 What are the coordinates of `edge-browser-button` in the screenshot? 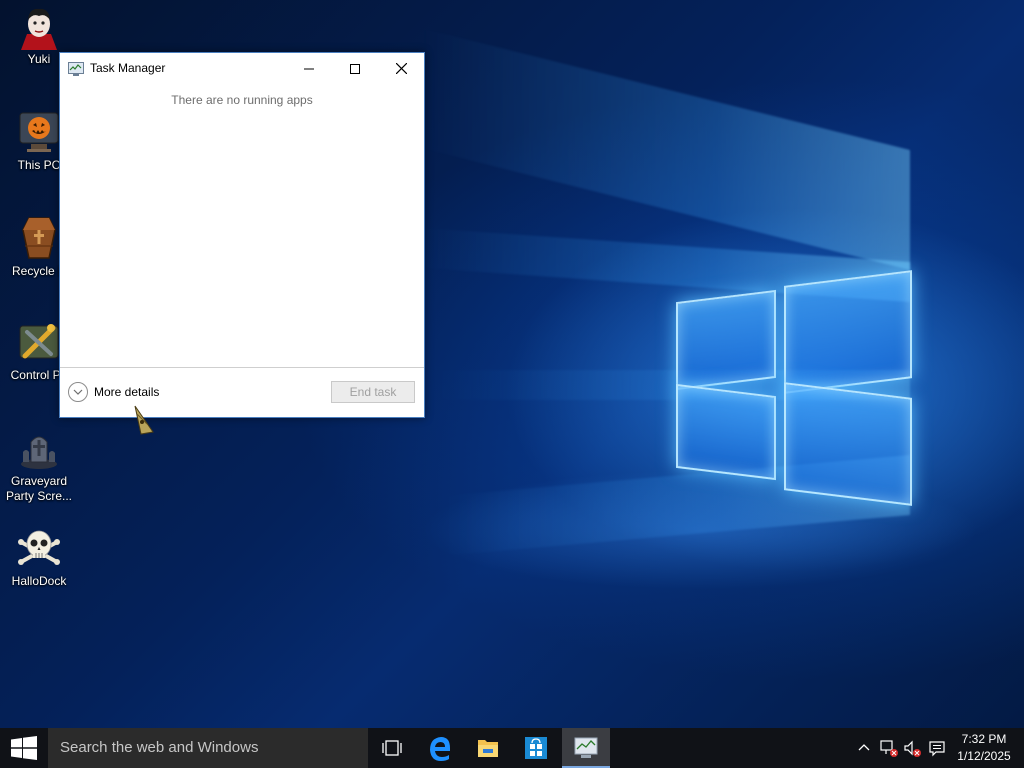 It's located at (440, 748).